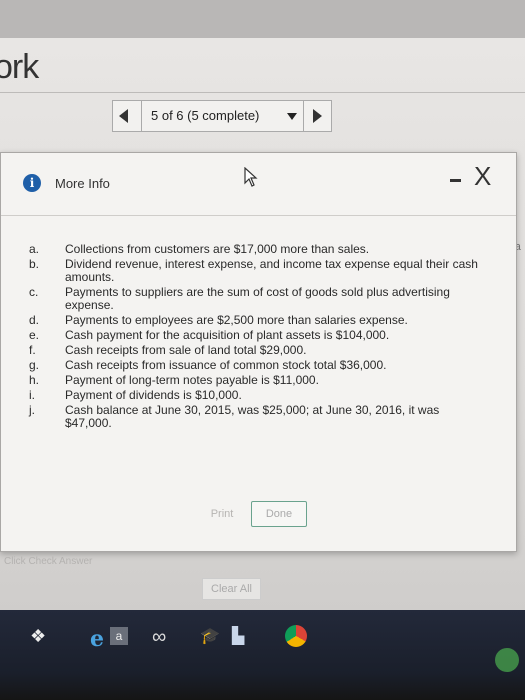 The width and height of the screenshot is (525, 700). Describe the element at coordinates (32, 410) in the screenshot. I see `item-letter: j.` at that location.